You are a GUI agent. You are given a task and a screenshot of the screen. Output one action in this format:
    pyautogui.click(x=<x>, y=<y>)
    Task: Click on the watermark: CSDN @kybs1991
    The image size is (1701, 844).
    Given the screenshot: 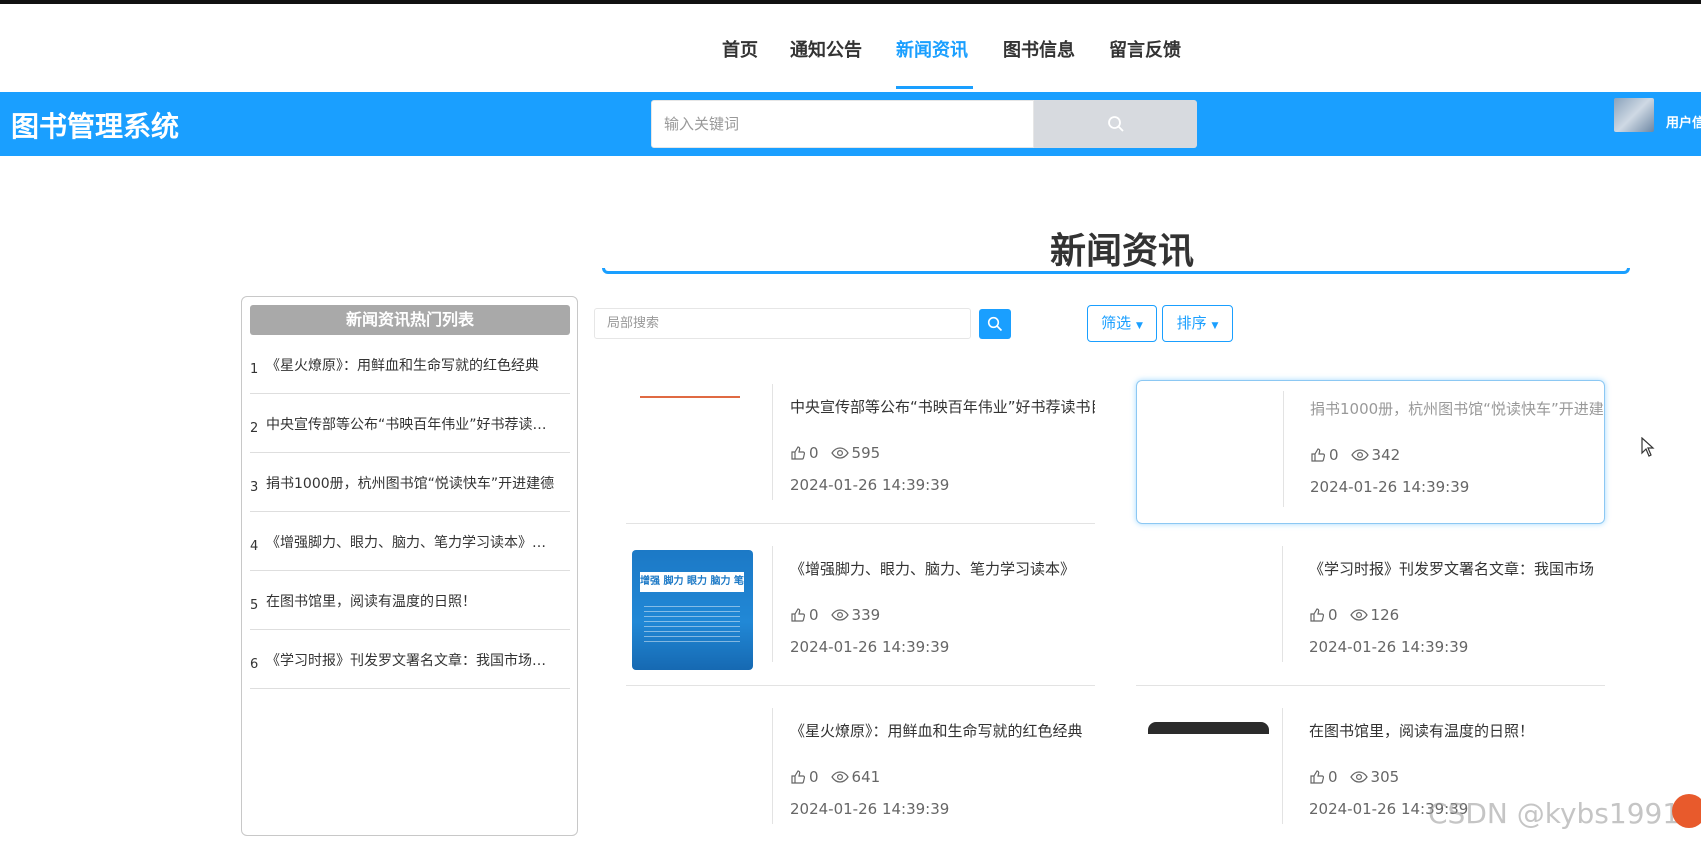 What is the action you would take?
    pyautogui.click(x=1554, y=813)
    